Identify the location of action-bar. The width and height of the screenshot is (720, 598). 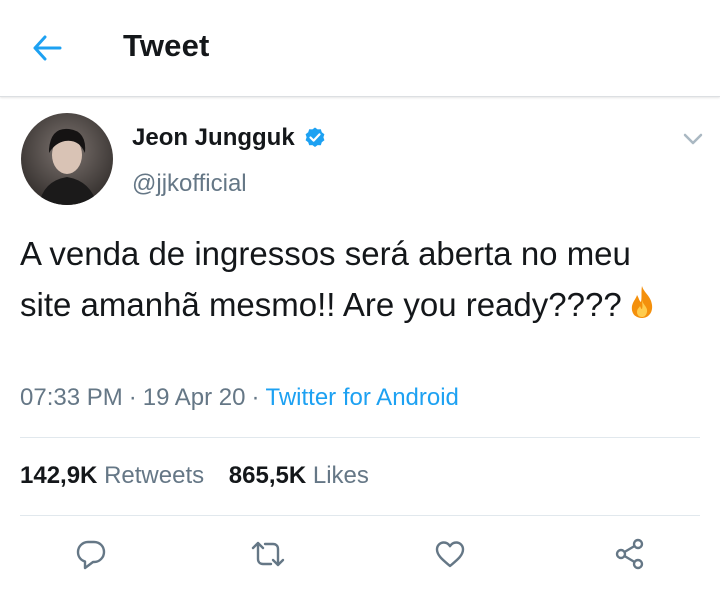
(360, 555).